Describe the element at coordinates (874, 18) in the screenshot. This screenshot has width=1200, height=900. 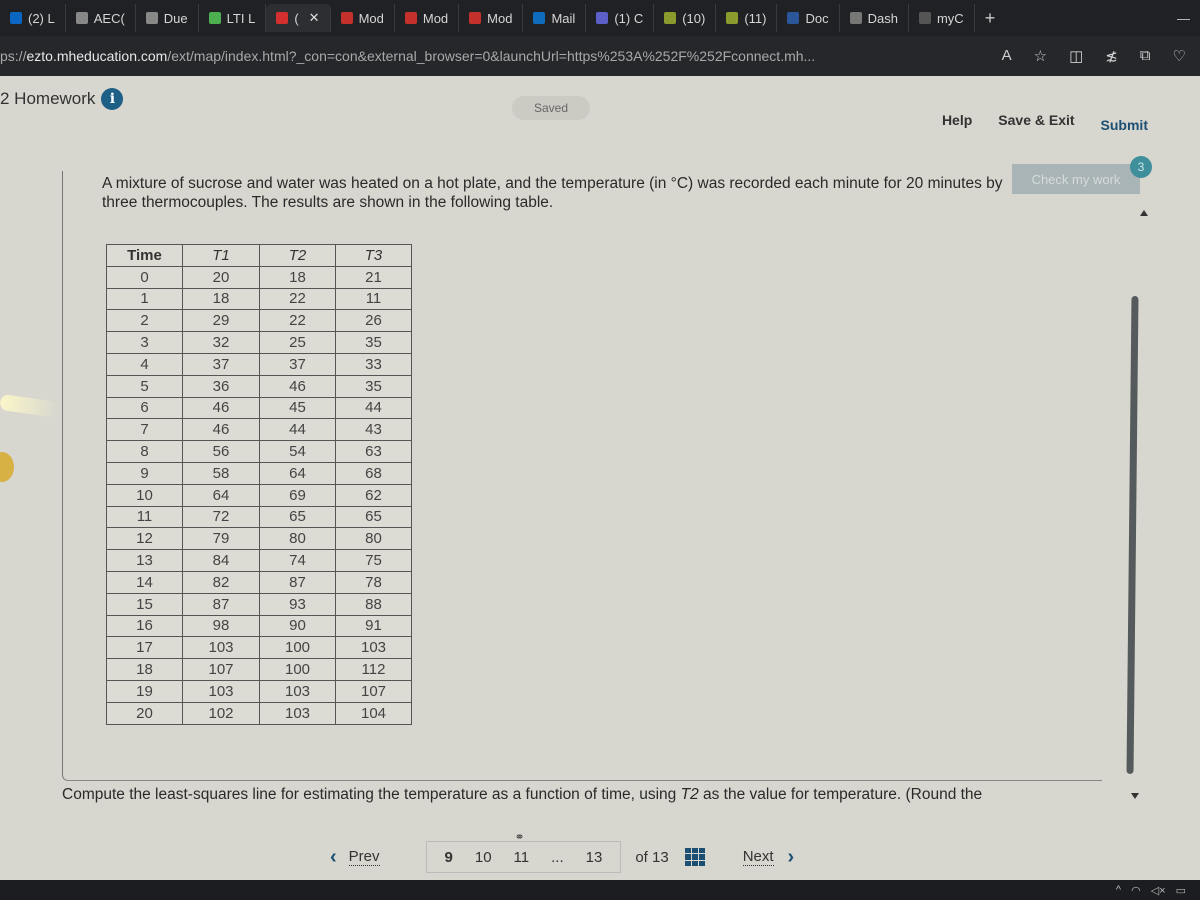
I see `browser-tab: Dash` at that location.